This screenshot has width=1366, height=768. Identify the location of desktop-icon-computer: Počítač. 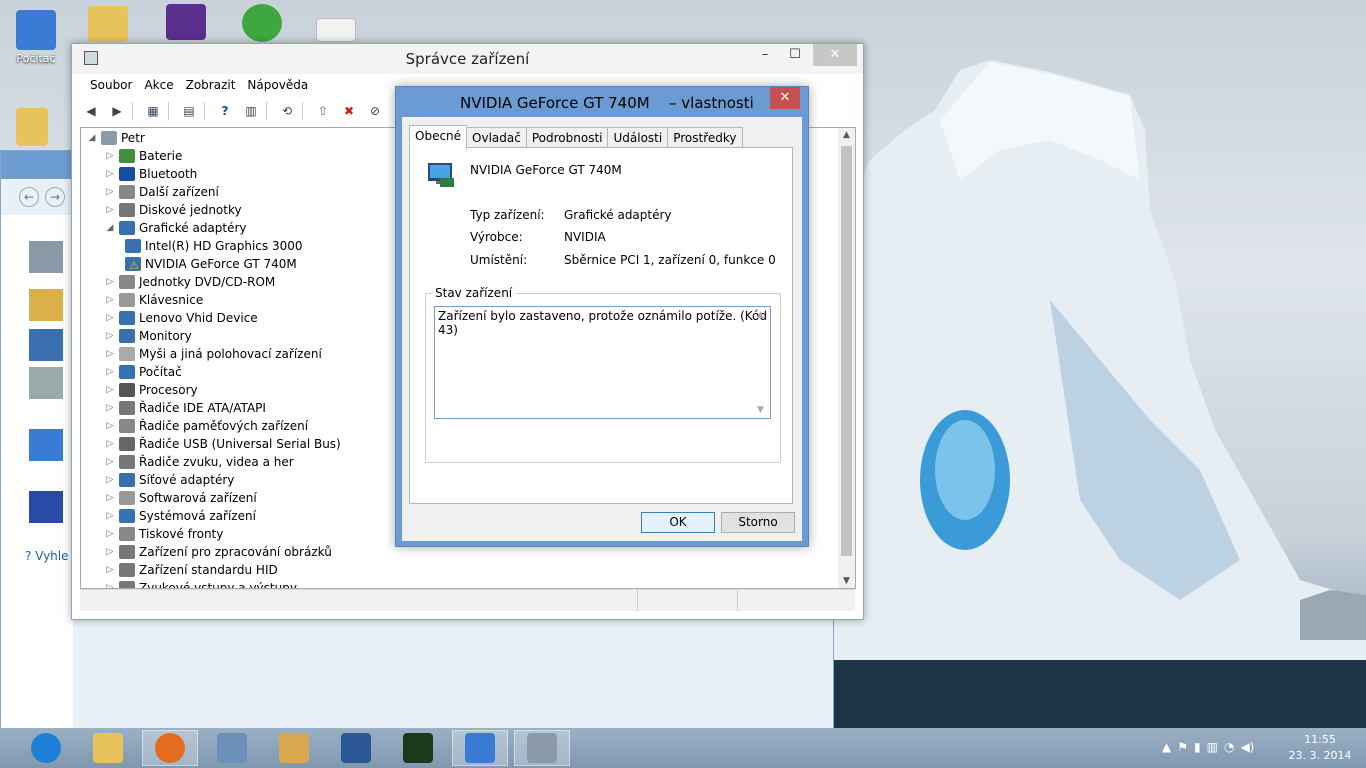
(36, 37).